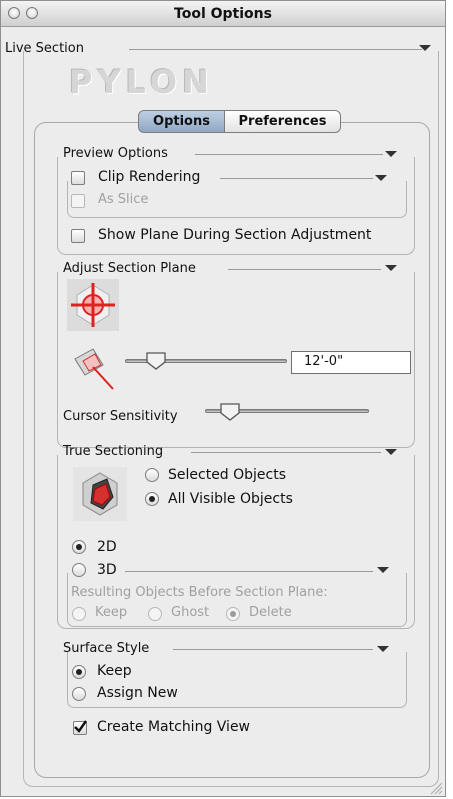  Describe the element at coordinates (100, 494) in the screenshot. I see `section-solid-icon` at that location.